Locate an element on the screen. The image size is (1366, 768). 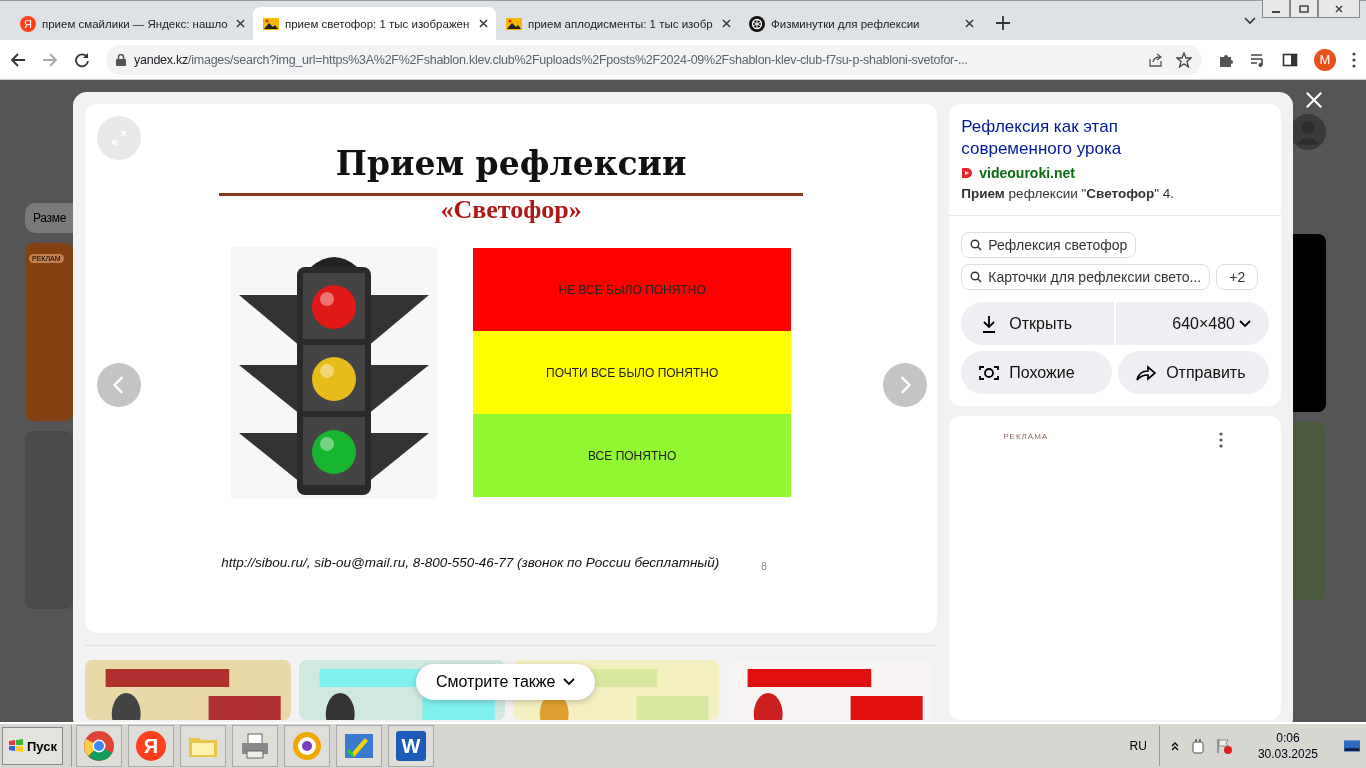
tab-title: прием смайлики — Яндекс: нашло is located at coordinates (135, 23).